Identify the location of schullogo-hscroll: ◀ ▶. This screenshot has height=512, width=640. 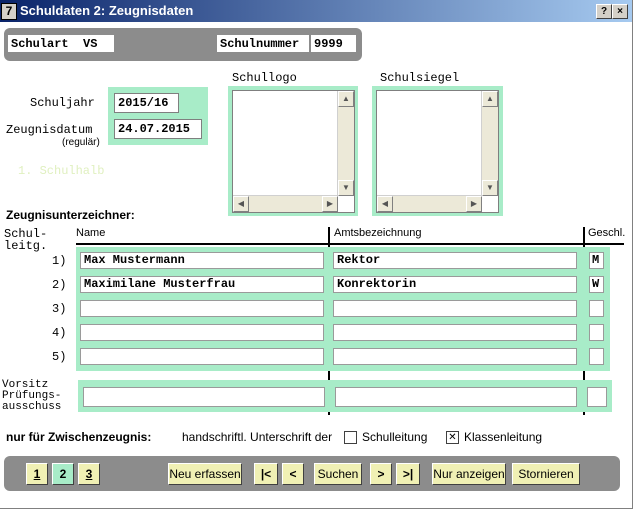
(285, 203).